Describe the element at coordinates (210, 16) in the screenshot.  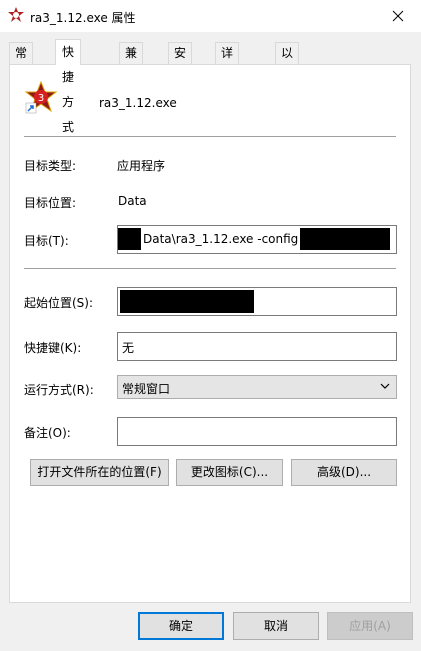
I see `title-bar: ra3_1.12.exe 属性` at that location.